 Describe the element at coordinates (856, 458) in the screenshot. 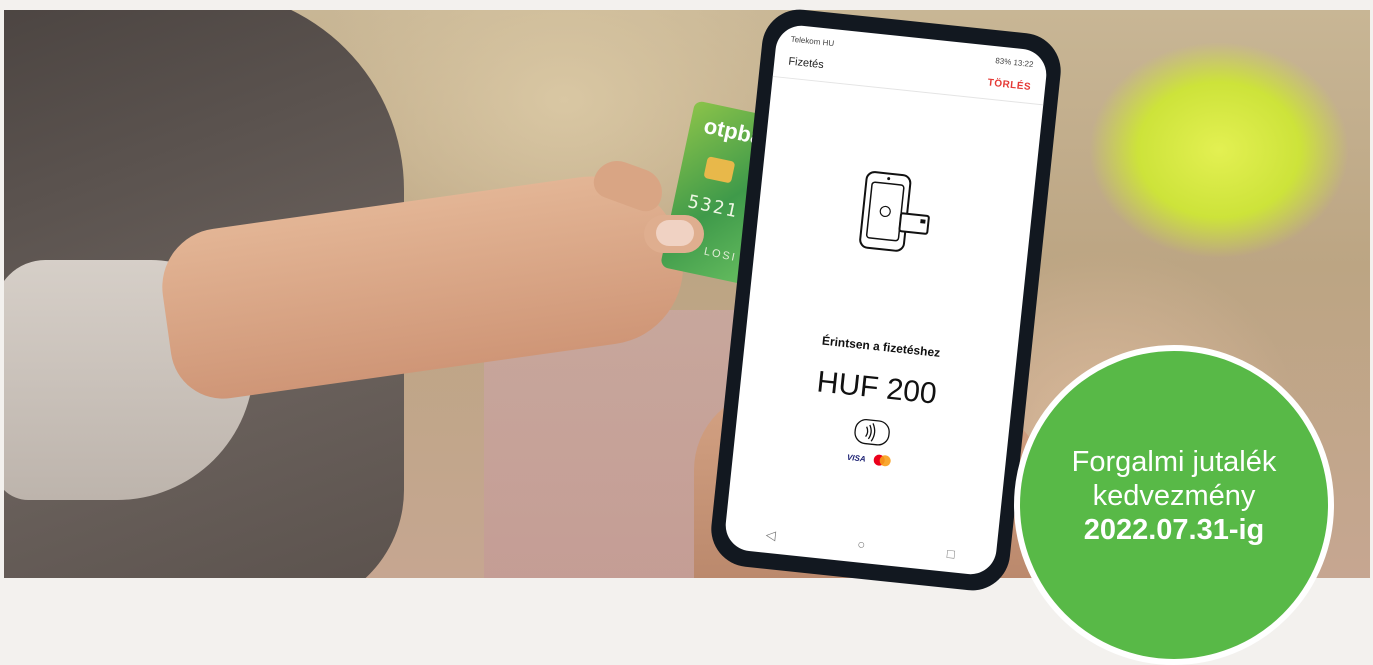

I see `visa-logo: VISA` at that location.